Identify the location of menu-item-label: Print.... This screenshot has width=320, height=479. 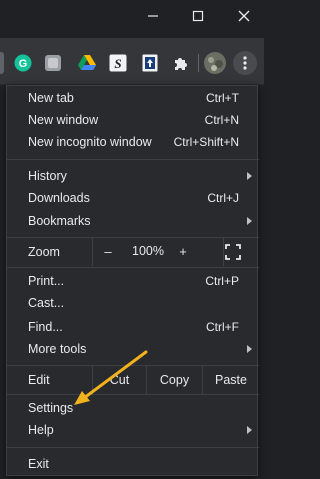
(46, 281).